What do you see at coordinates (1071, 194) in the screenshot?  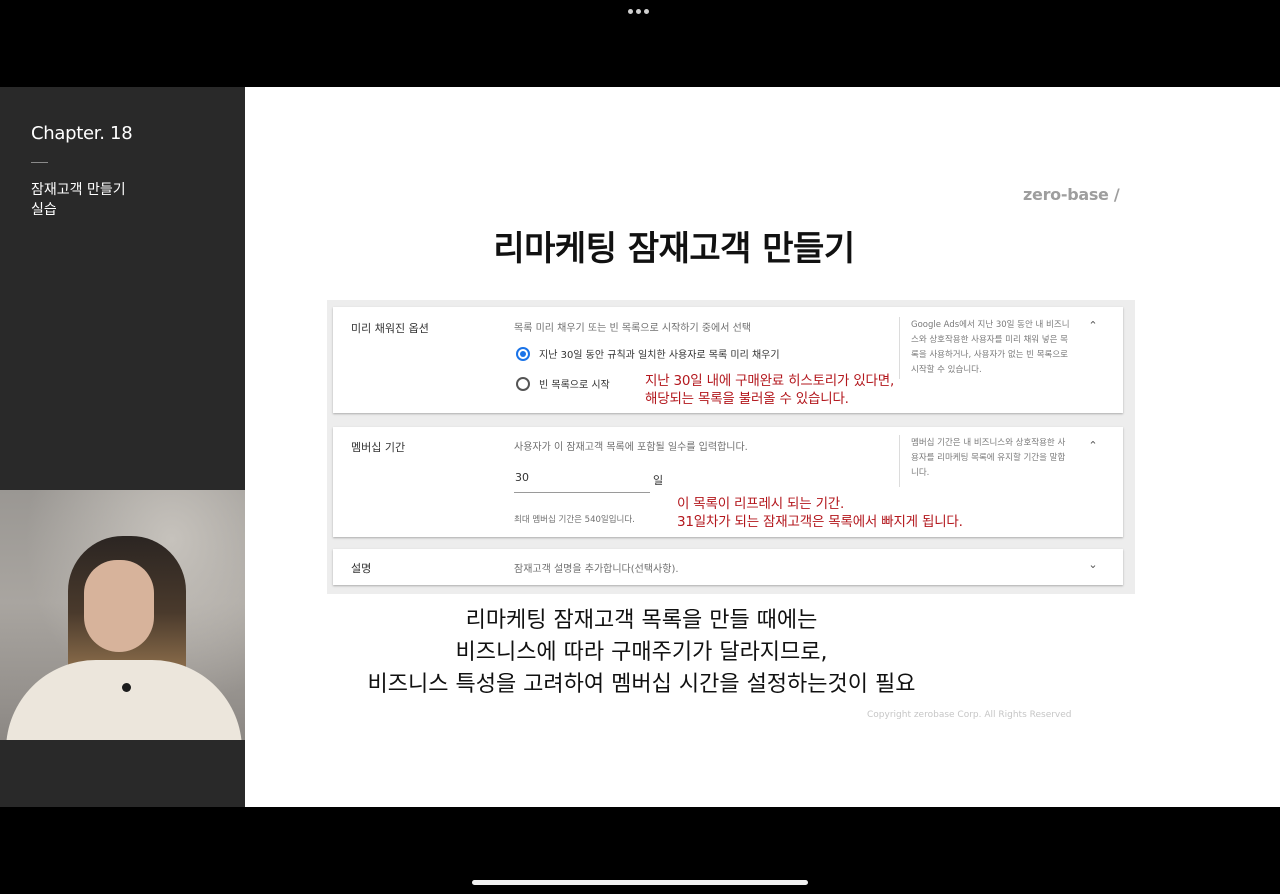 I see `zero-base-logo: zero-base /` at bounding box center [1071, 194].